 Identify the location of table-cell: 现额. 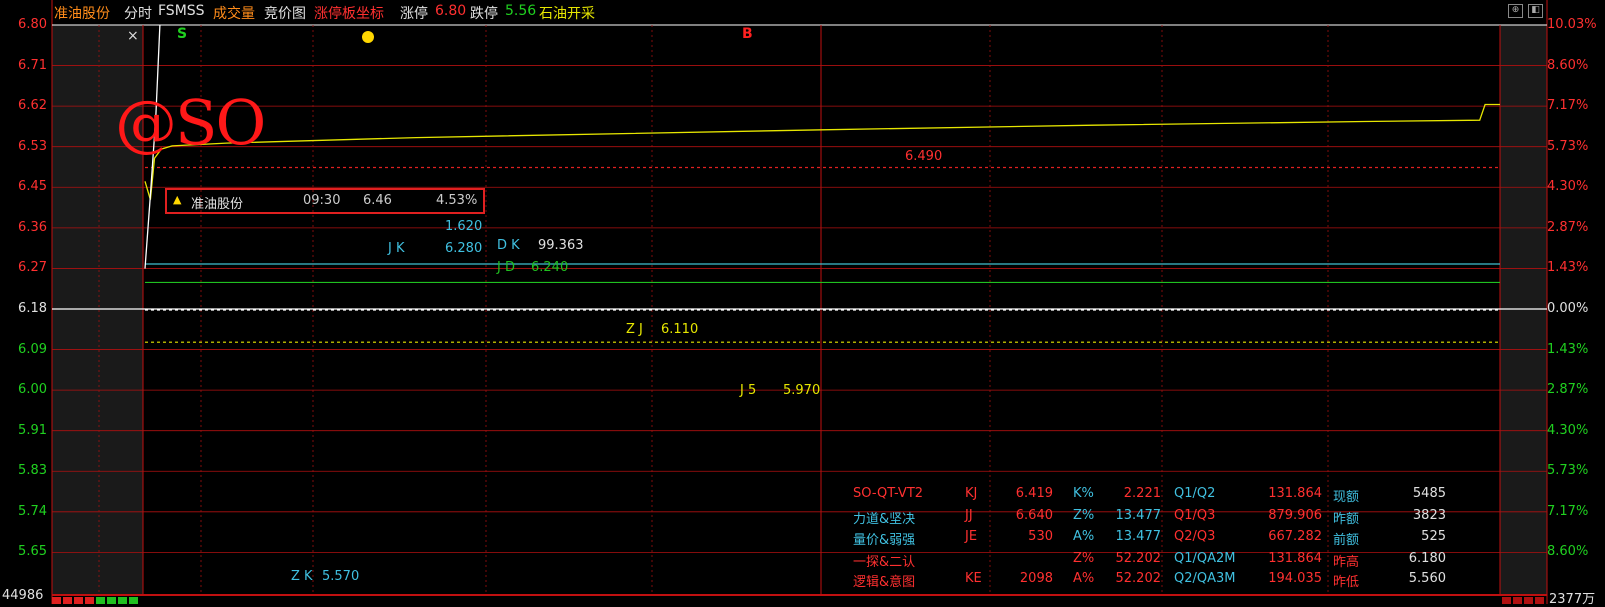
(1346, 497).